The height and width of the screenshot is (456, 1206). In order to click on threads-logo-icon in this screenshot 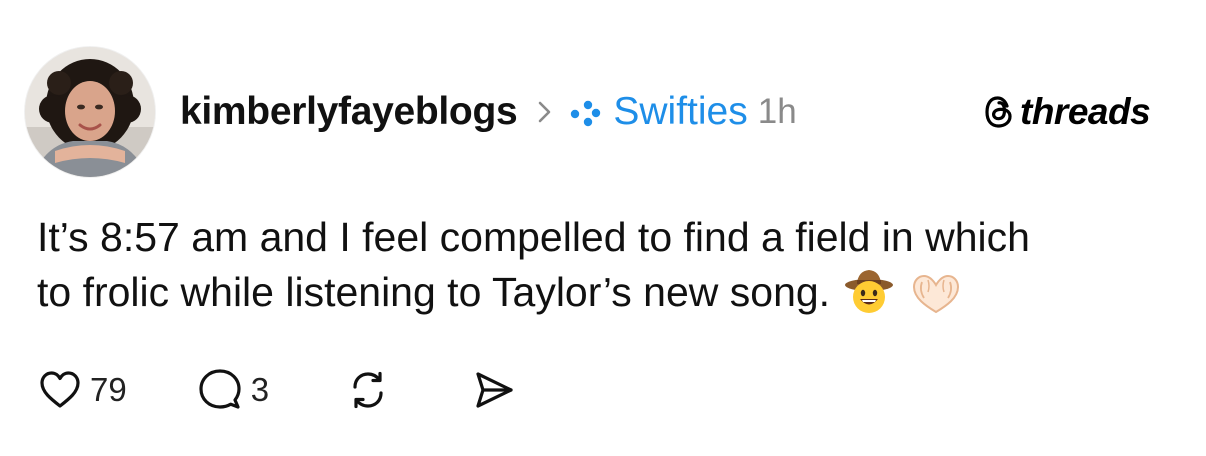, I will do `click(999, 112)`.